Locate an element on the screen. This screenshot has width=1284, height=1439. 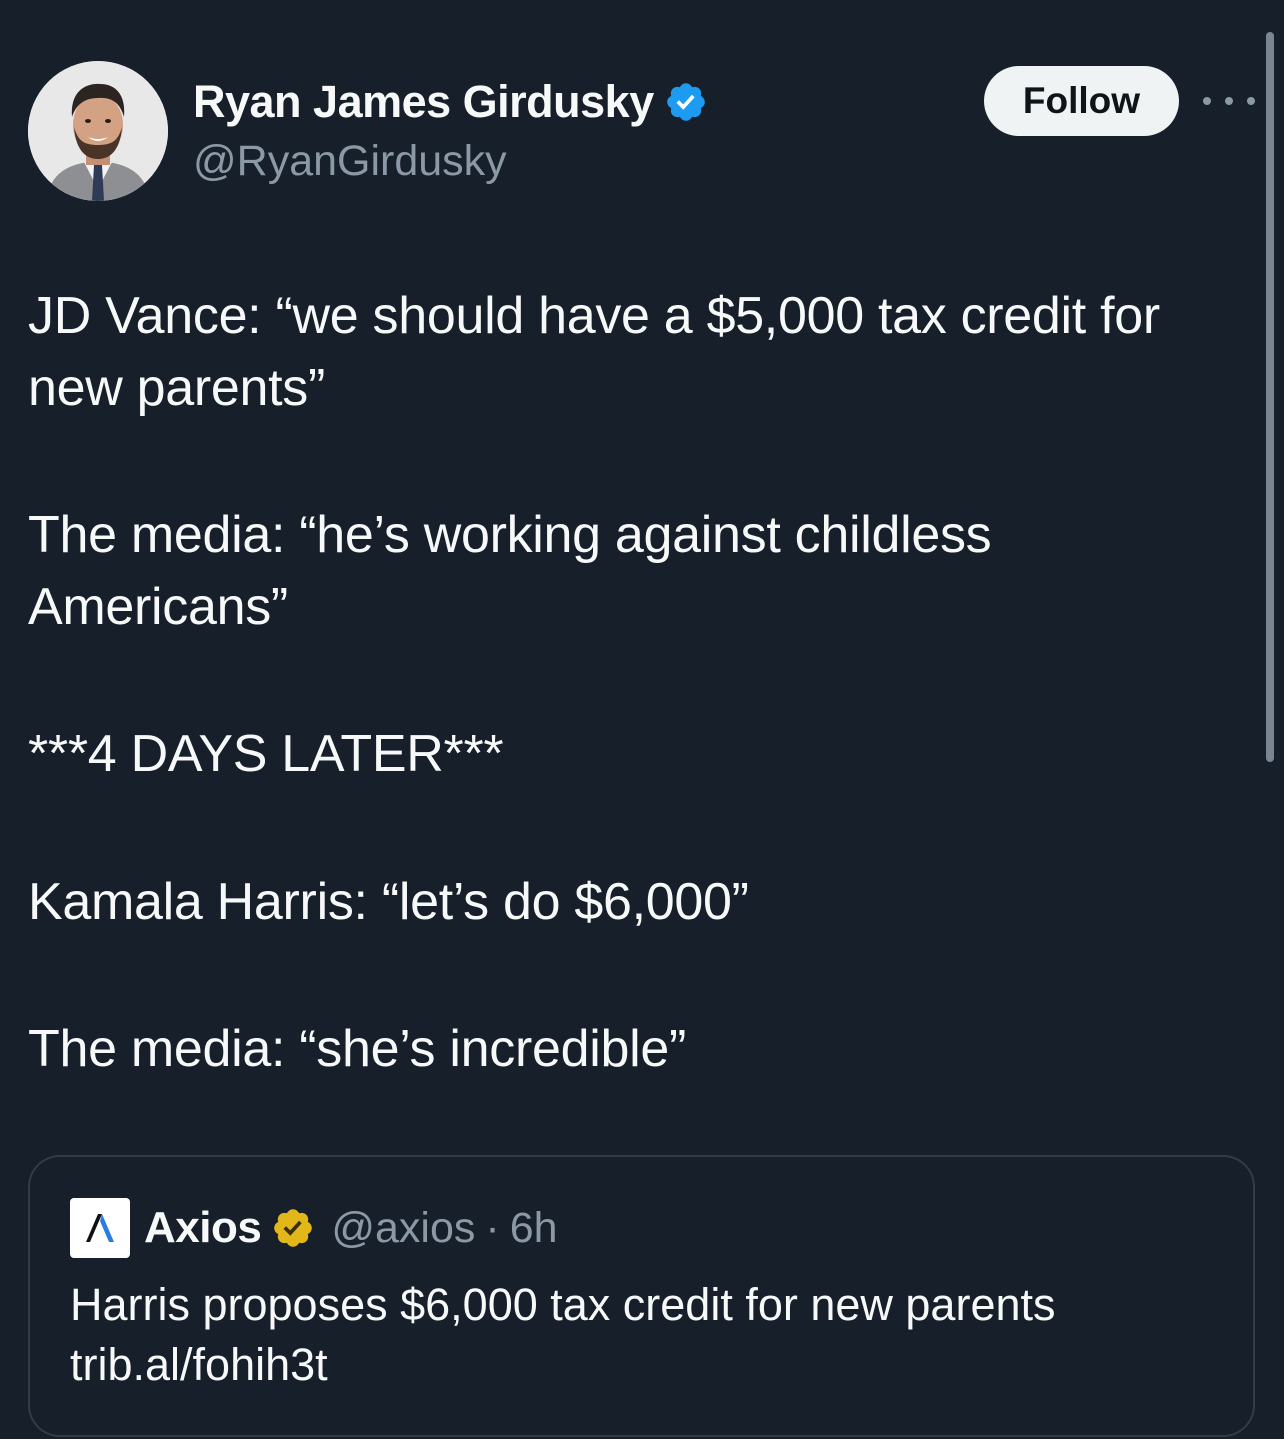
verified-gold-badge-icon is located at coordinates (293, 1228).